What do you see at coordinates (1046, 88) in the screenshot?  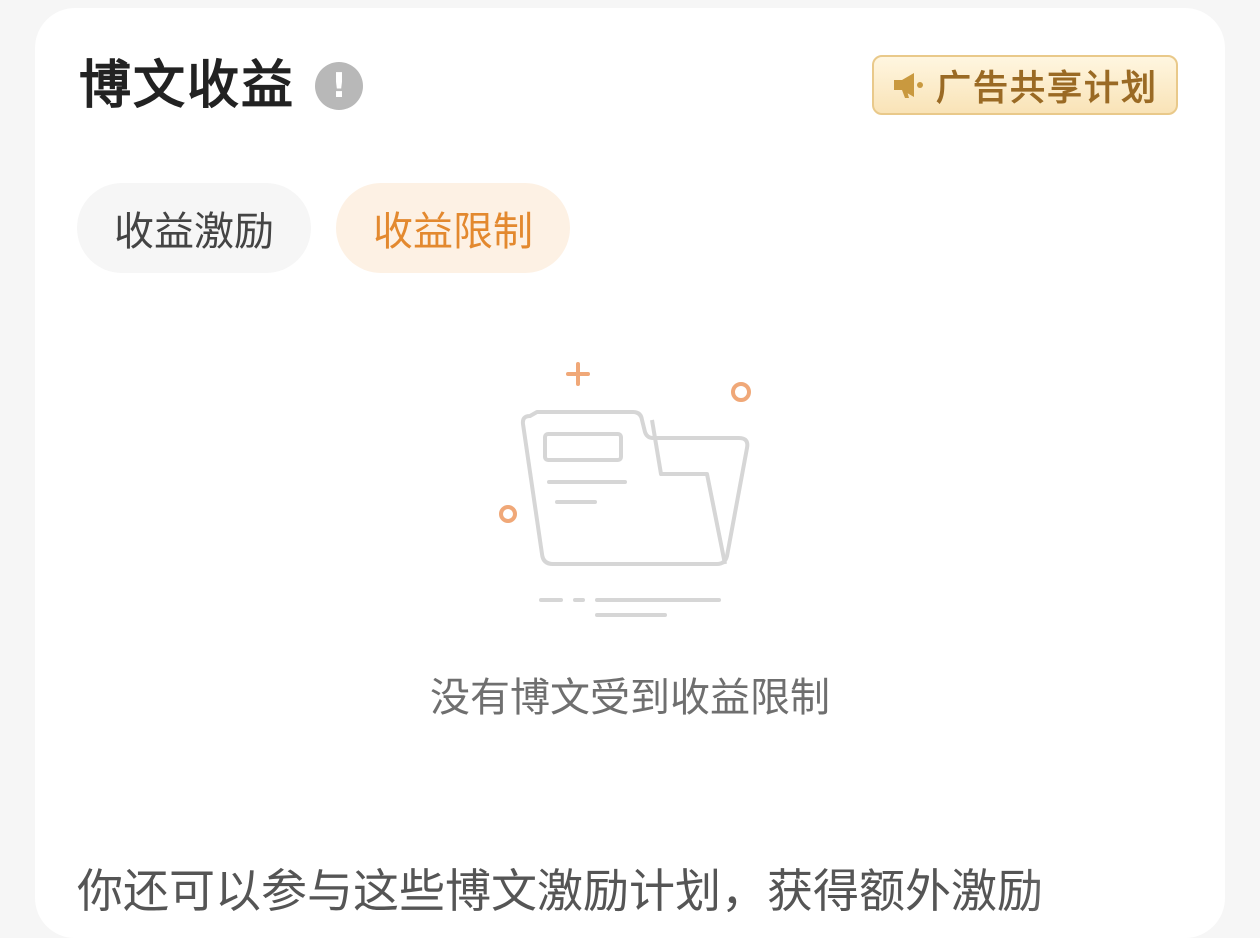 I see `ad-share-plan-label: 广告共享计划` at bounding box center [1046, 88].